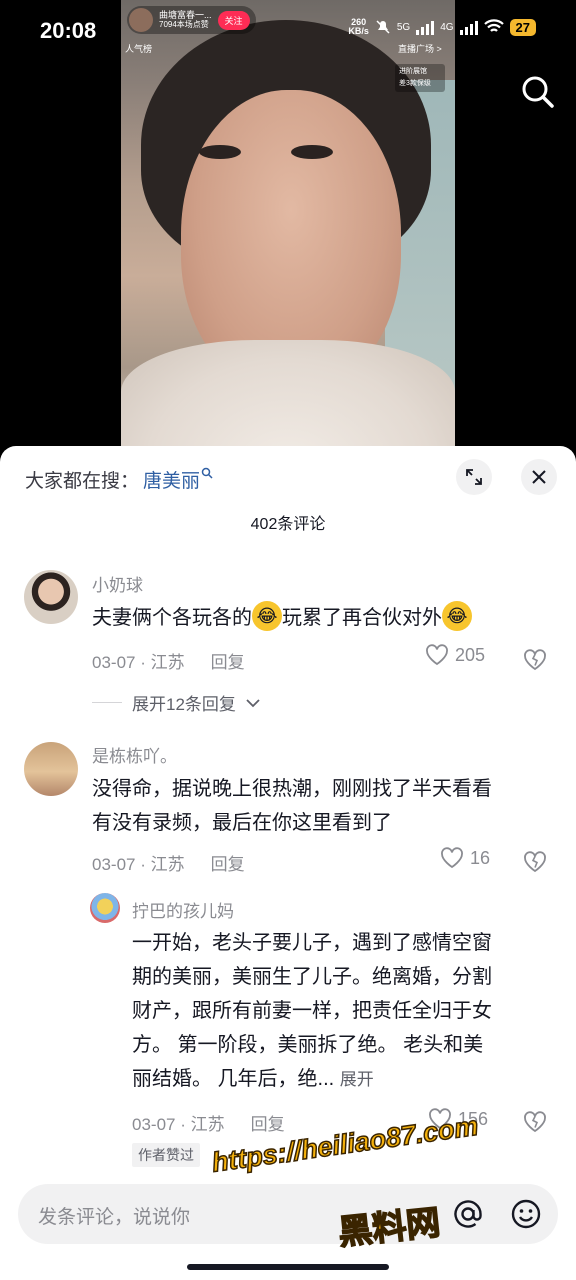  Describe the element at coordinates (468, 1214) in the screenshot. I see `mention-icon` at that location.